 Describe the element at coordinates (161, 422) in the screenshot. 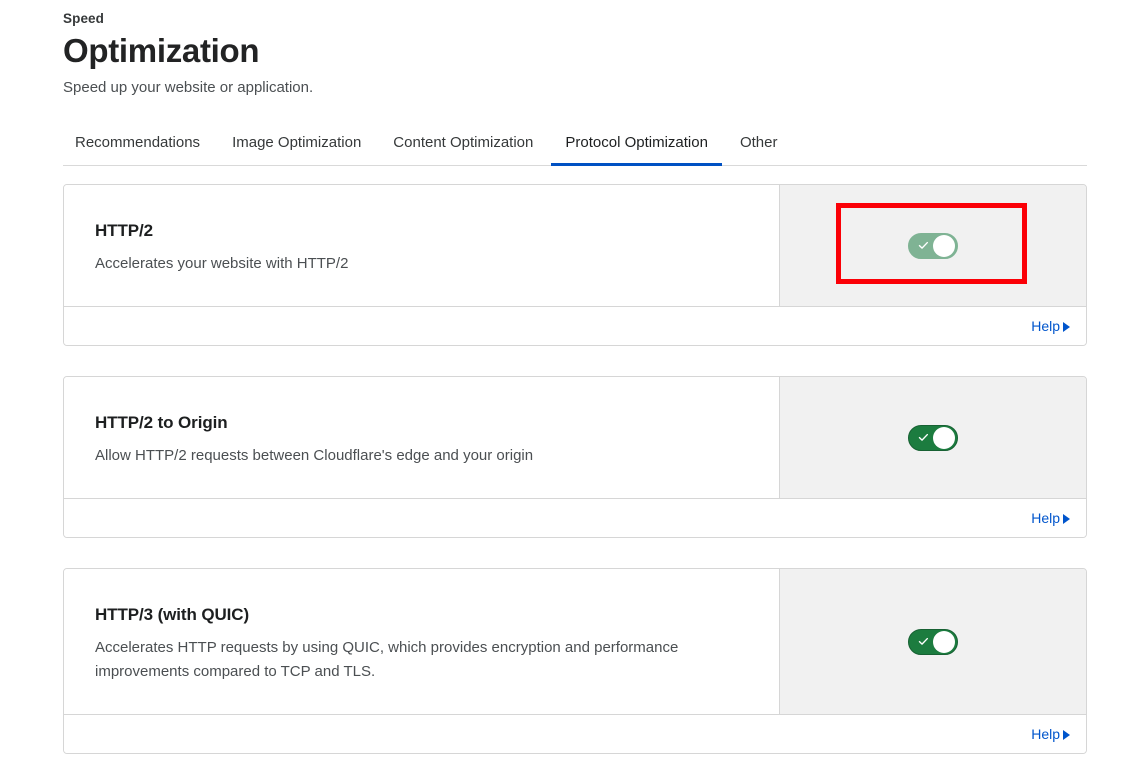

I see `card-title: HTTP/2 to Origin` at that location.